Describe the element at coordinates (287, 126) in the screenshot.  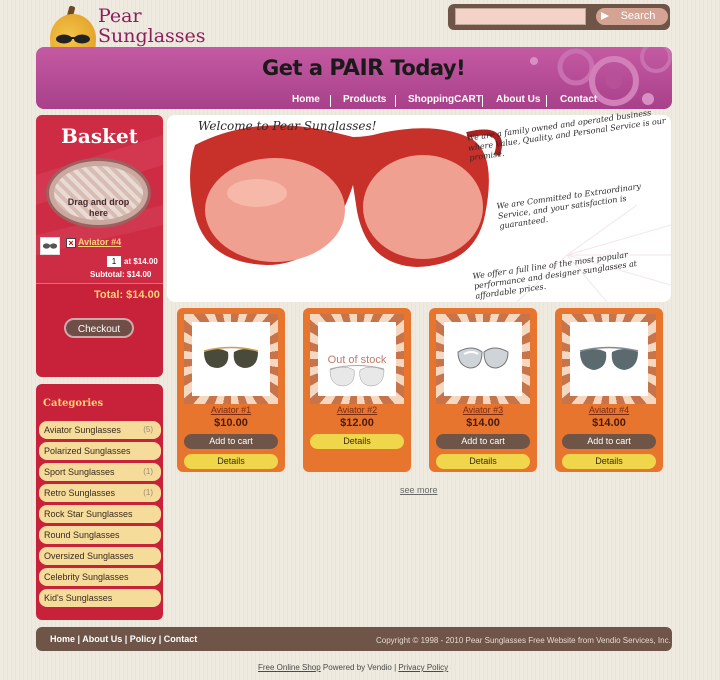
I see `hero-welcome-text: Welcome to Pear Sunglasses!` at that location.